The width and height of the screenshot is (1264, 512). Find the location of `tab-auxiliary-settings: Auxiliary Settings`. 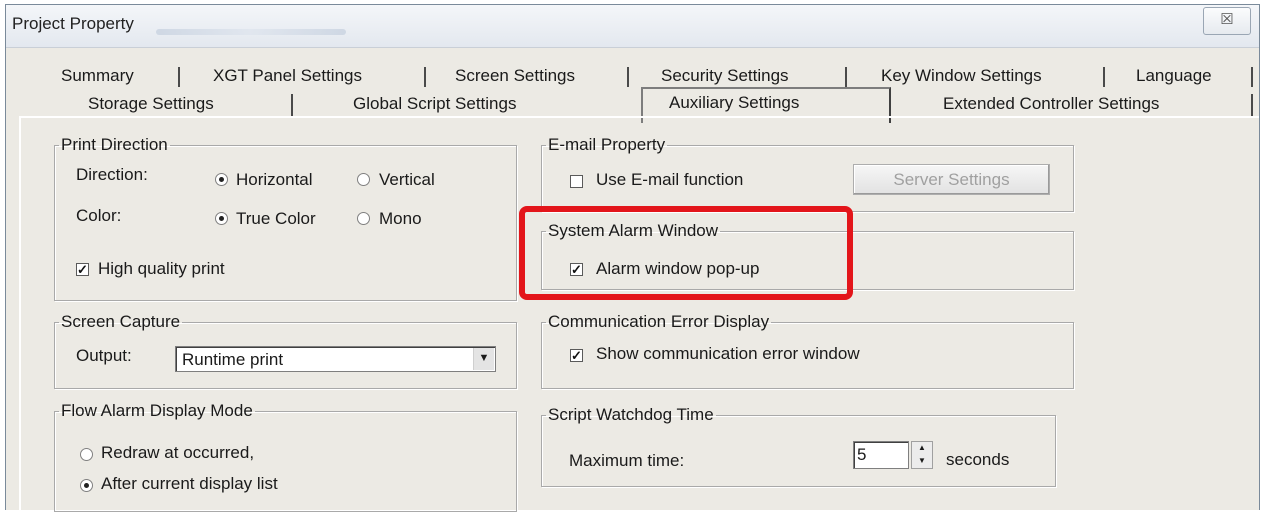

tab-auxiliary-settings: Auxiliary Settings is located at coordinates (734, 102).